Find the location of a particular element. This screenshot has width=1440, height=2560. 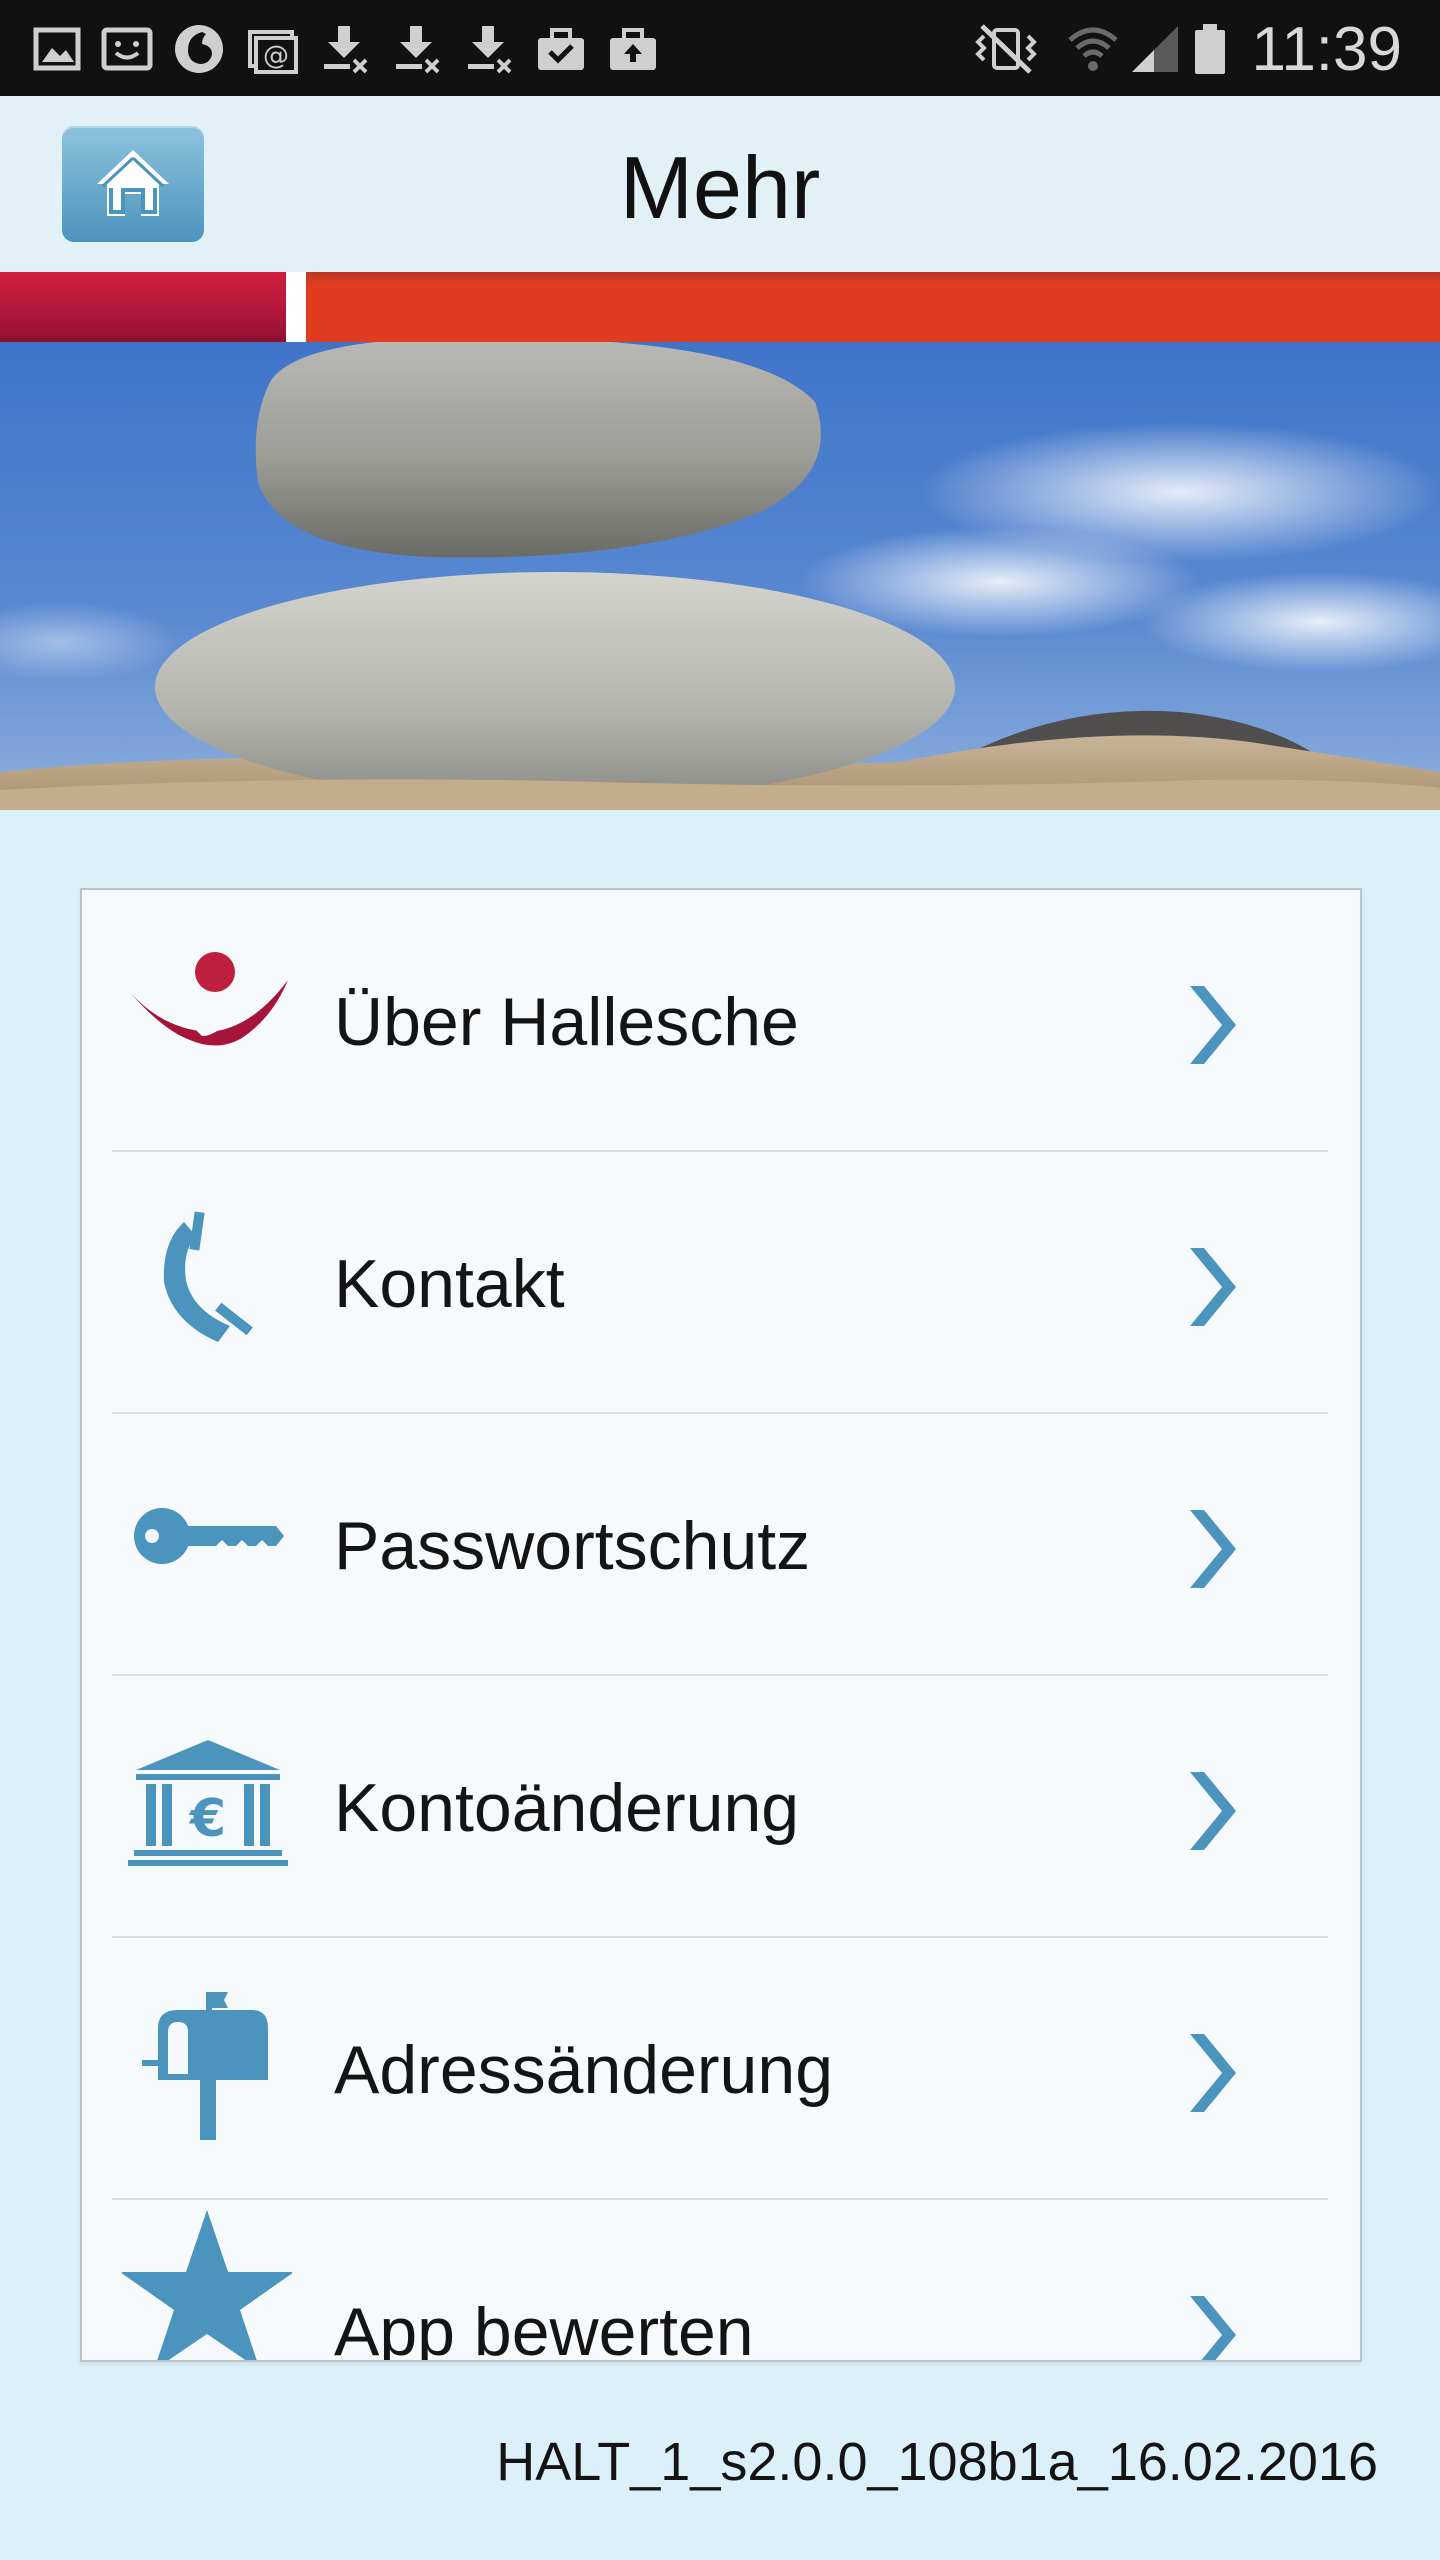

bank-euro-icon: € is located at coordinates (208, 1803).